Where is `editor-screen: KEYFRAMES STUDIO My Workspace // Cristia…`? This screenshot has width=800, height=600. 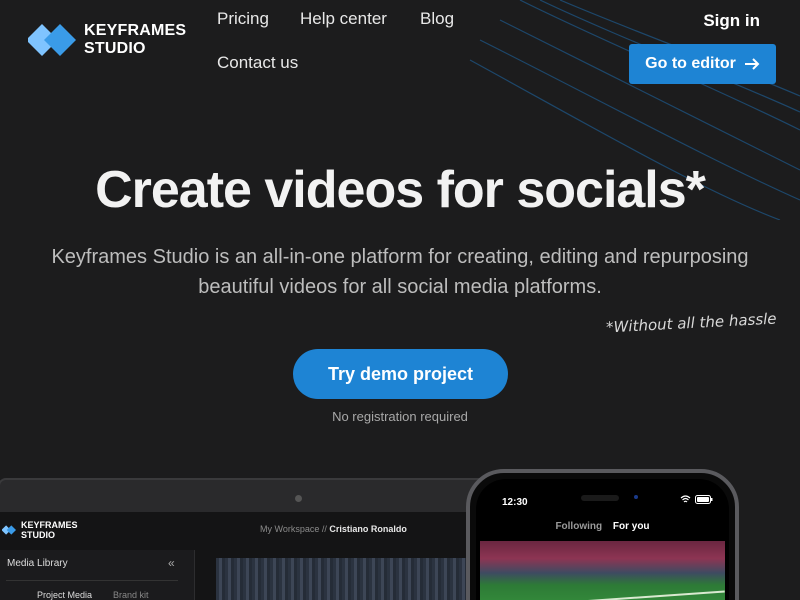
editor-screen: KEYFRAMES STUDIO My Workspace // Cristia… is located at coordinates (254, 556).